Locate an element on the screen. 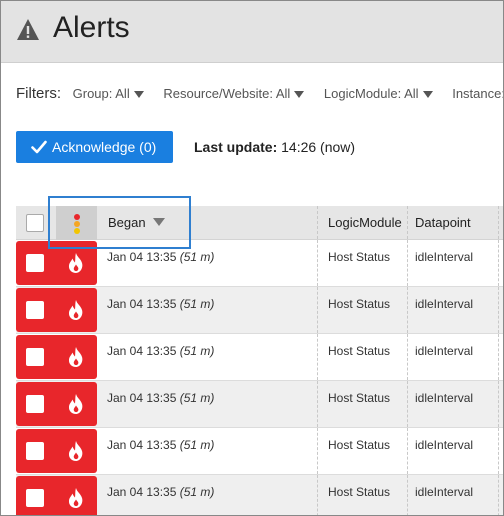 The width and height of the screenshot is (504, 516). filter-logicmodule: LogicModule: All is located at coordinates (378, 93).